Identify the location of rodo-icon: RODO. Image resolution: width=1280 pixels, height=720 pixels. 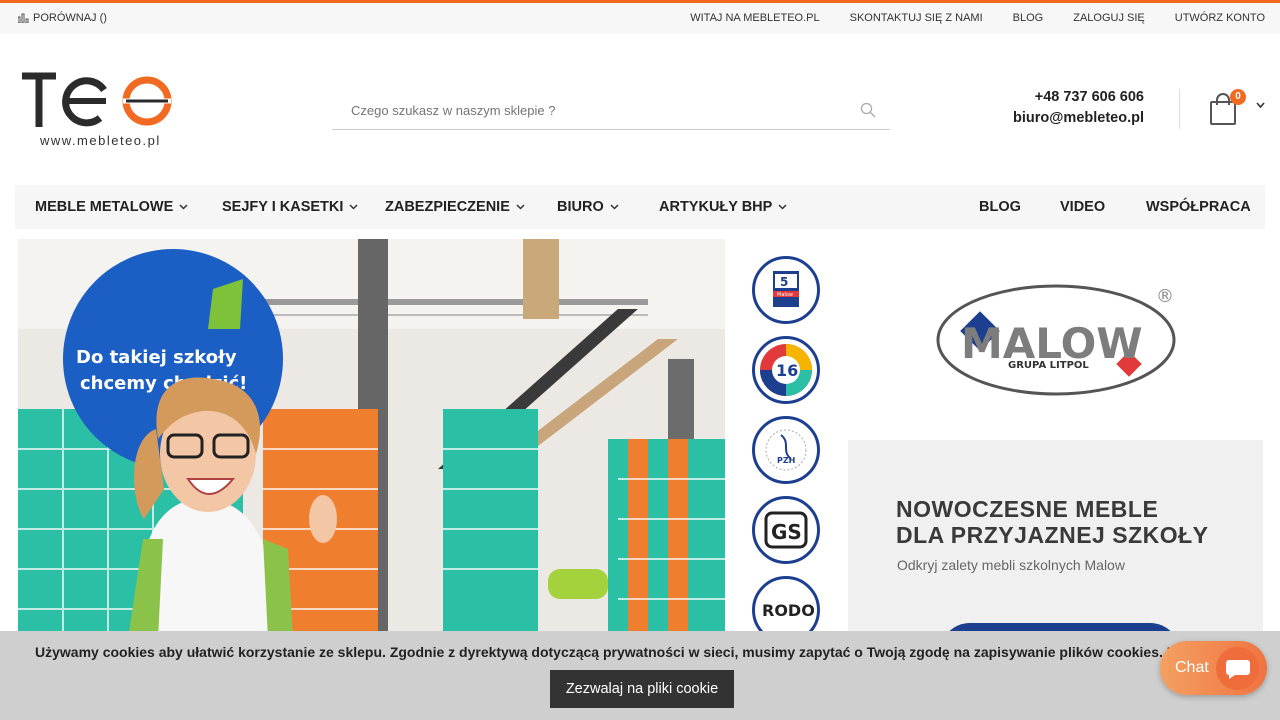
(788, 610).